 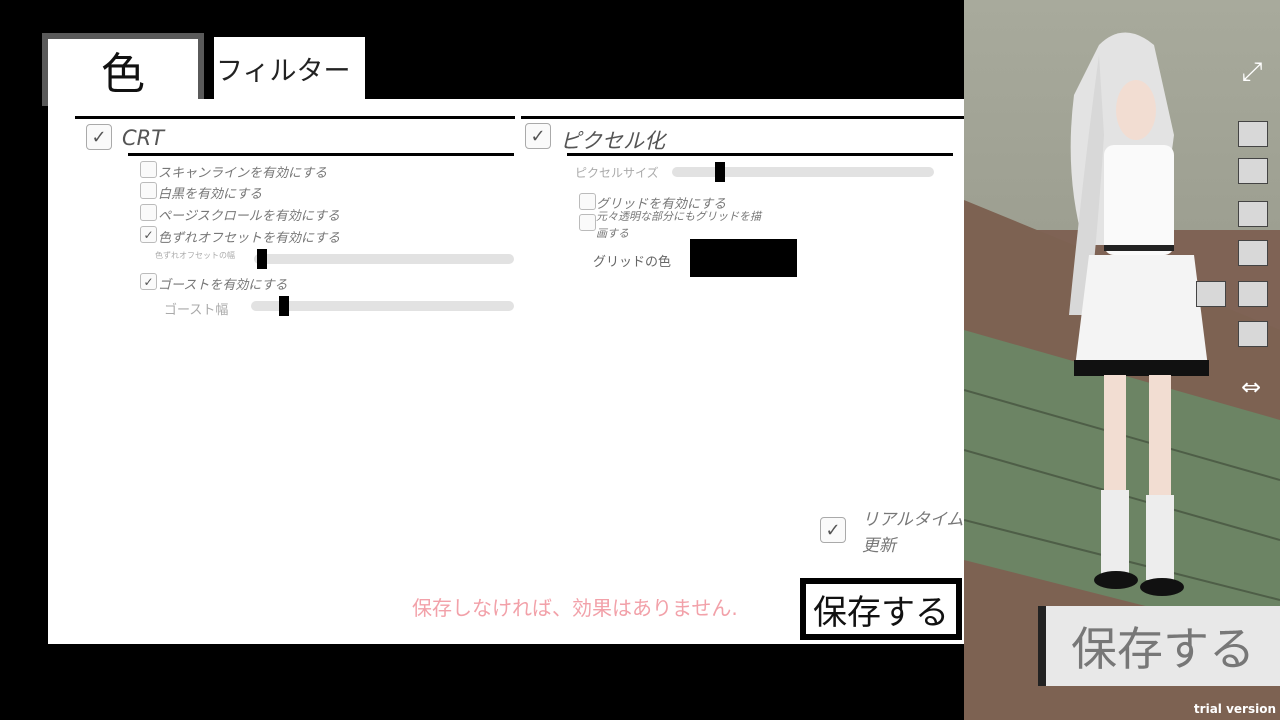 What do you see at coordinates (1251, 387) in the screenshot?
I see `swap-icon: ⇔` at bounding box center [1251, 387].